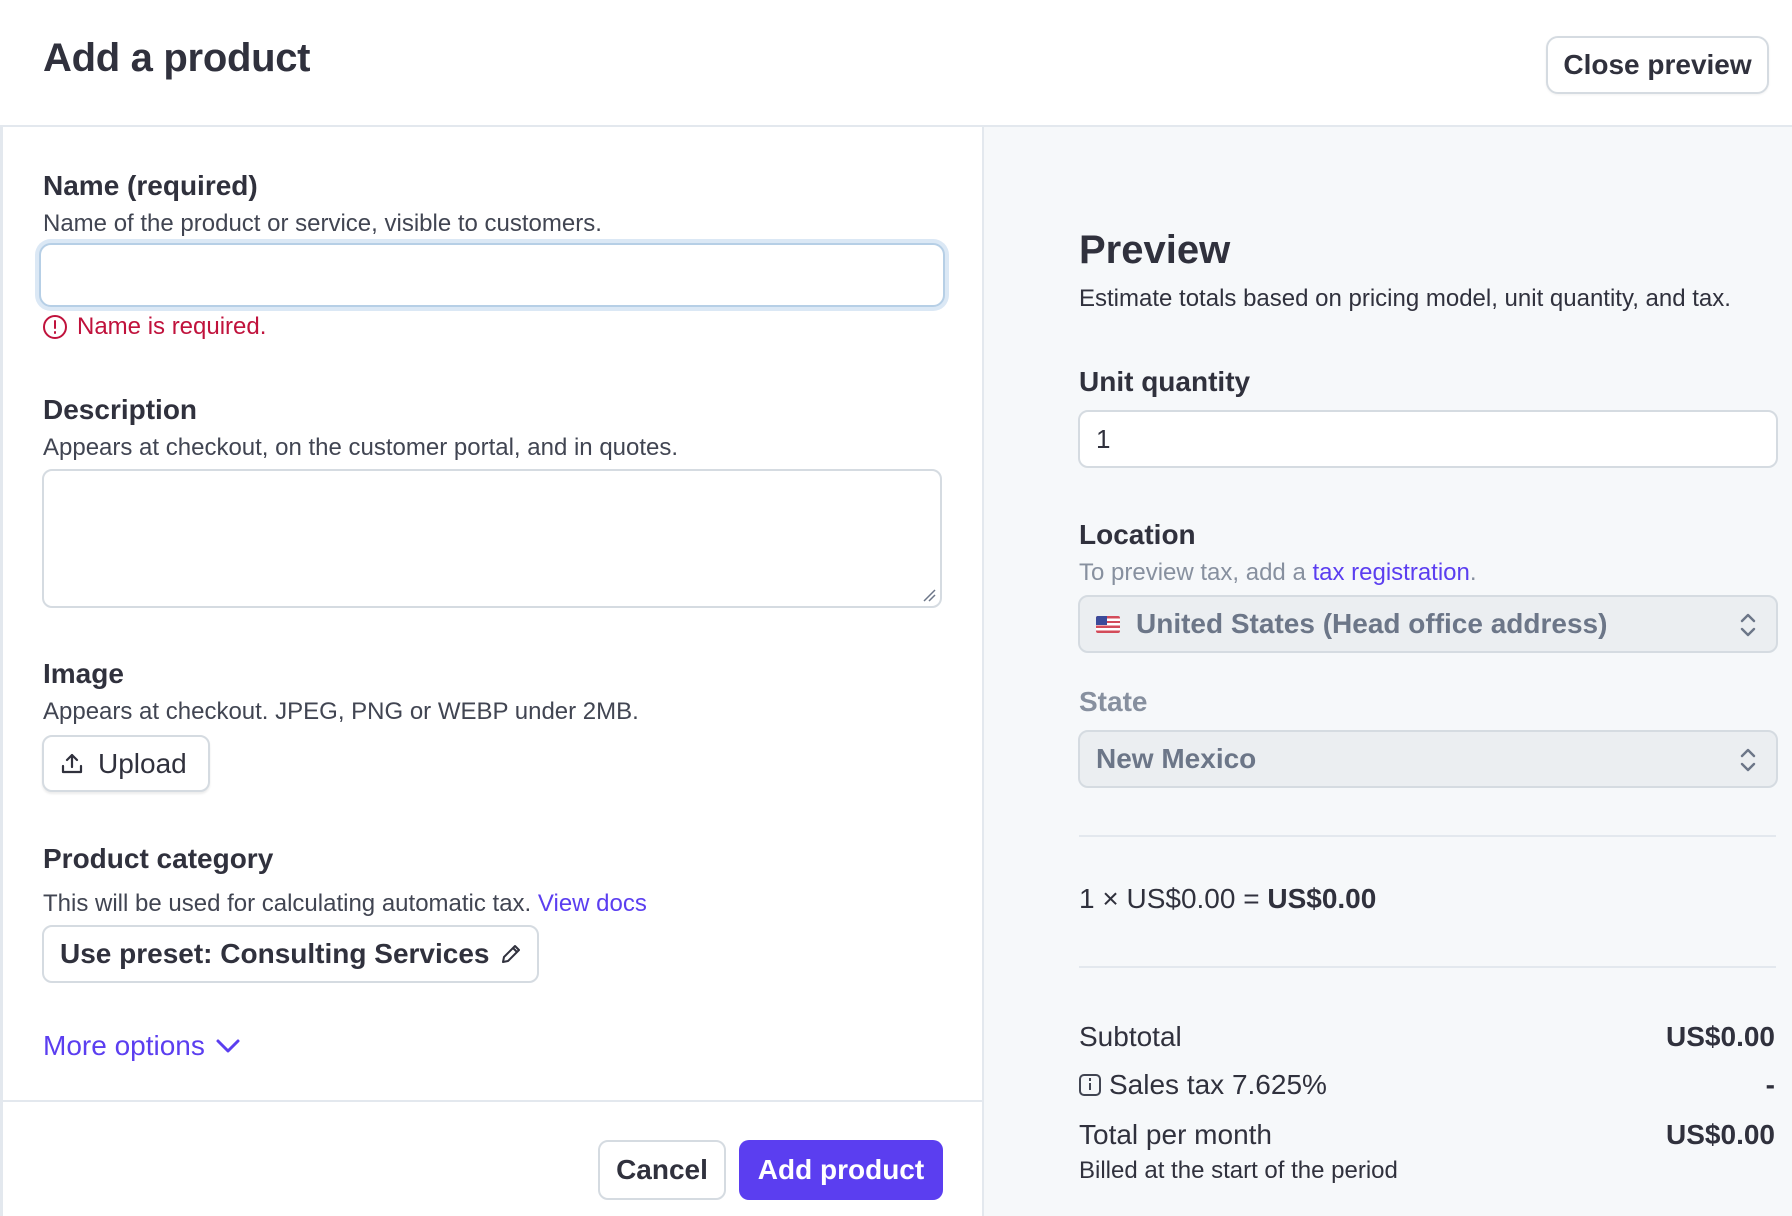 Image resolution: width=1792 pixels, height=1216 pixels. I want to click on unit-quantity-input, so click(1428, 439).